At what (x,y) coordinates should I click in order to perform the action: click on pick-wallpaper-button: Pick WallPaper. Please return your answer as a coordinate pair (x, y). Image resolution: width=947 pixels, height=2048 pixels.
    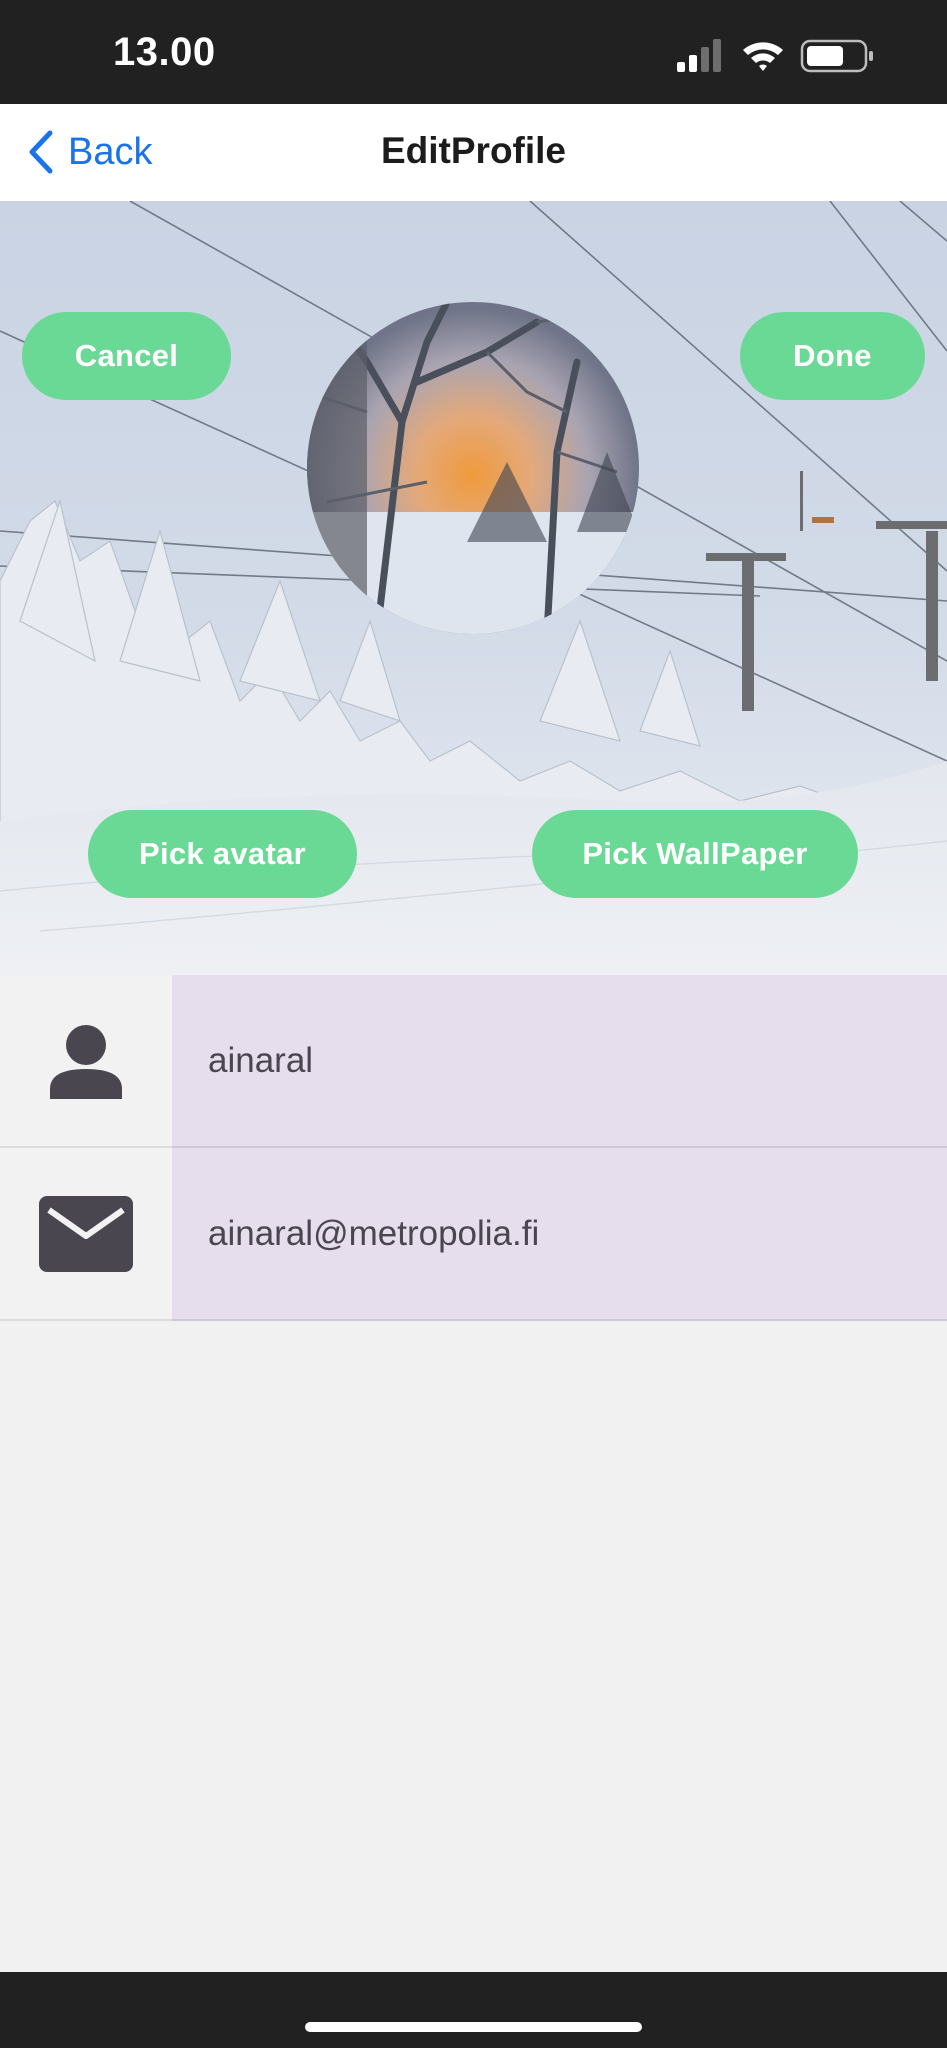
    Looking at the image, I should click on (695, 854).